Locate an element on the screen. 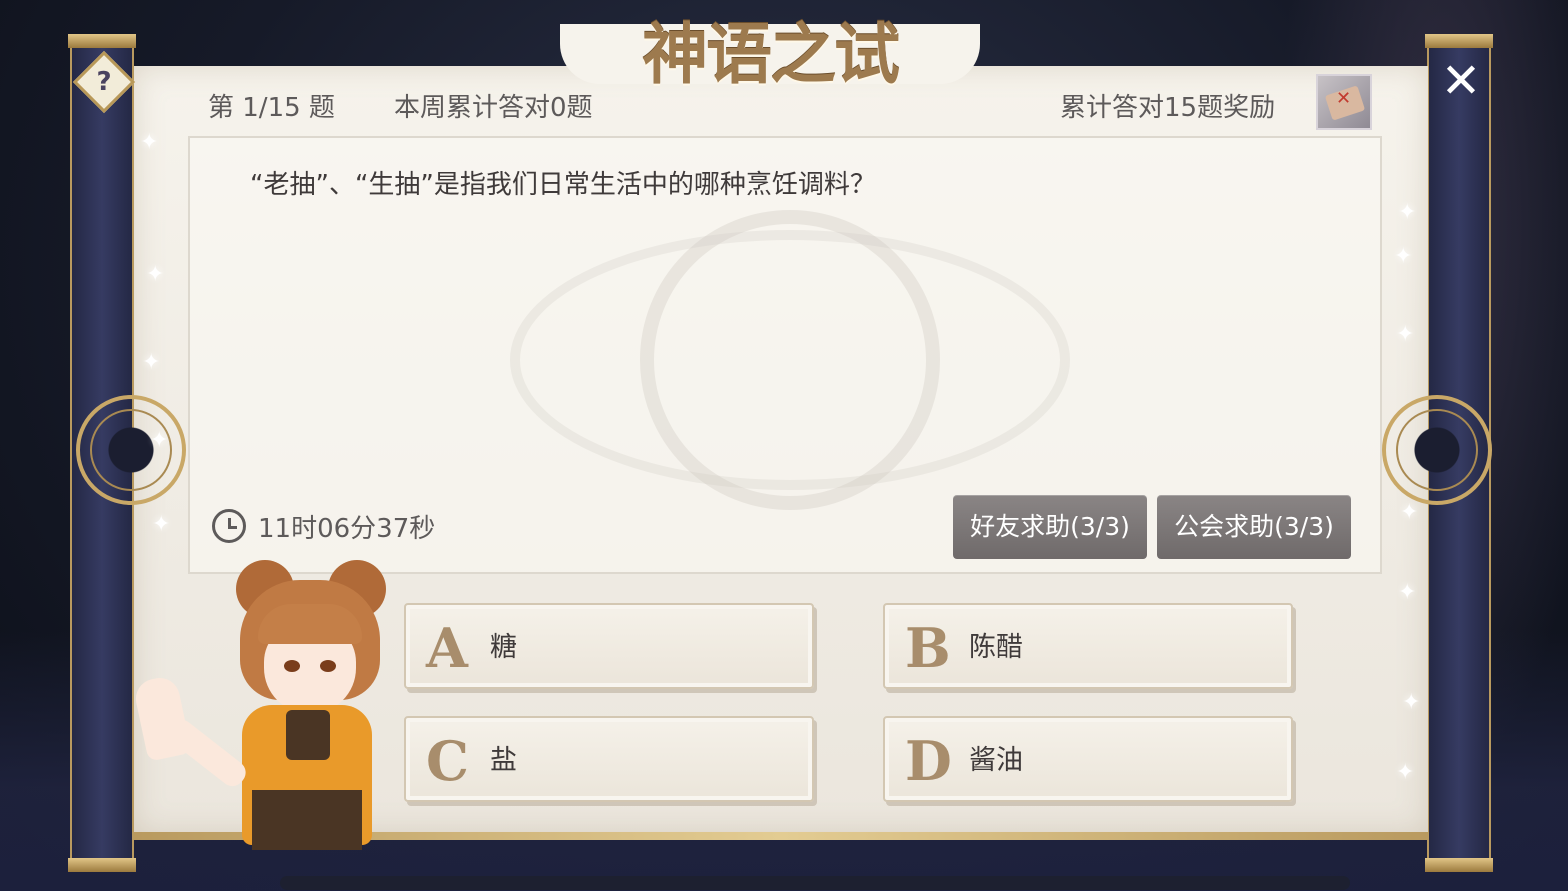 The image size is (1568, 891). scrollbar is located at coordinates (815, 883).